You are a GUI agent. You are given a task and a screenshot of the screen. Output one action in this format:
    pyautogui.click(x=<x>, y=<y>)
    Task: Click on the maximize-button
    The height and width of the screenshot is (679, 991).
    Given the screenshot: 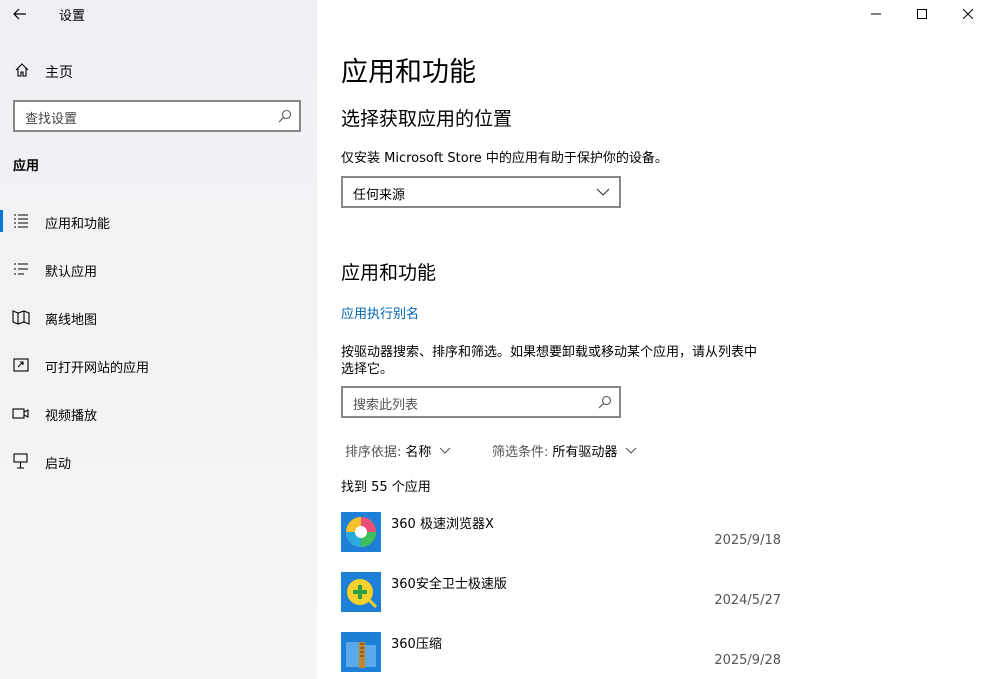 What is the action you would take?
    pyautogui.click(x=922, y=14)
    